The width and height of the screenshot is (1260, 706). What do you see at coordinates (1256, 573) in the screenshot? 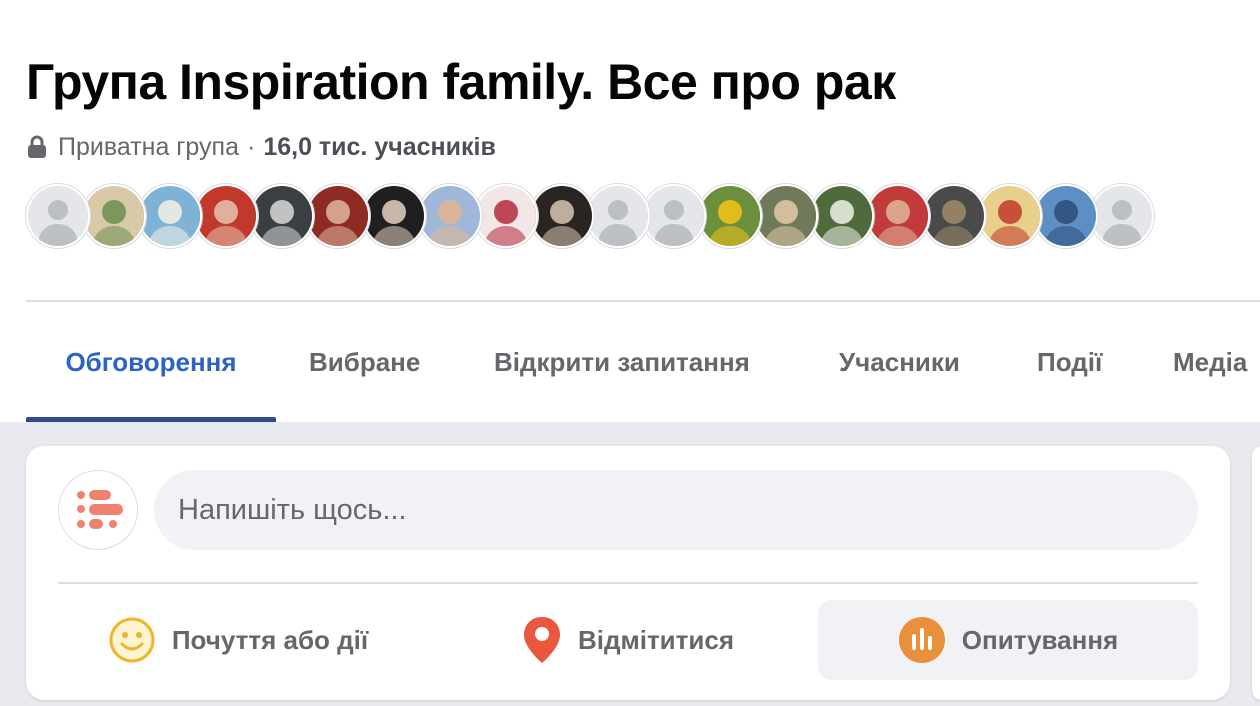
I see `next-card-edge` at bounding box center [1256, 573].